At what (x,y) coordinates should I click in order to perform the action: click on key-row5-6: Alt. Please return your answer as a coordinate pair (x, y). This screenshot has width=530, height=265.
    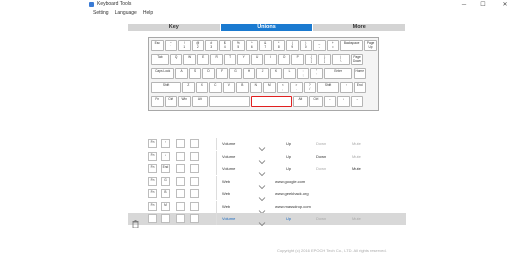
    Looking at the image, I should click on (300, 101).